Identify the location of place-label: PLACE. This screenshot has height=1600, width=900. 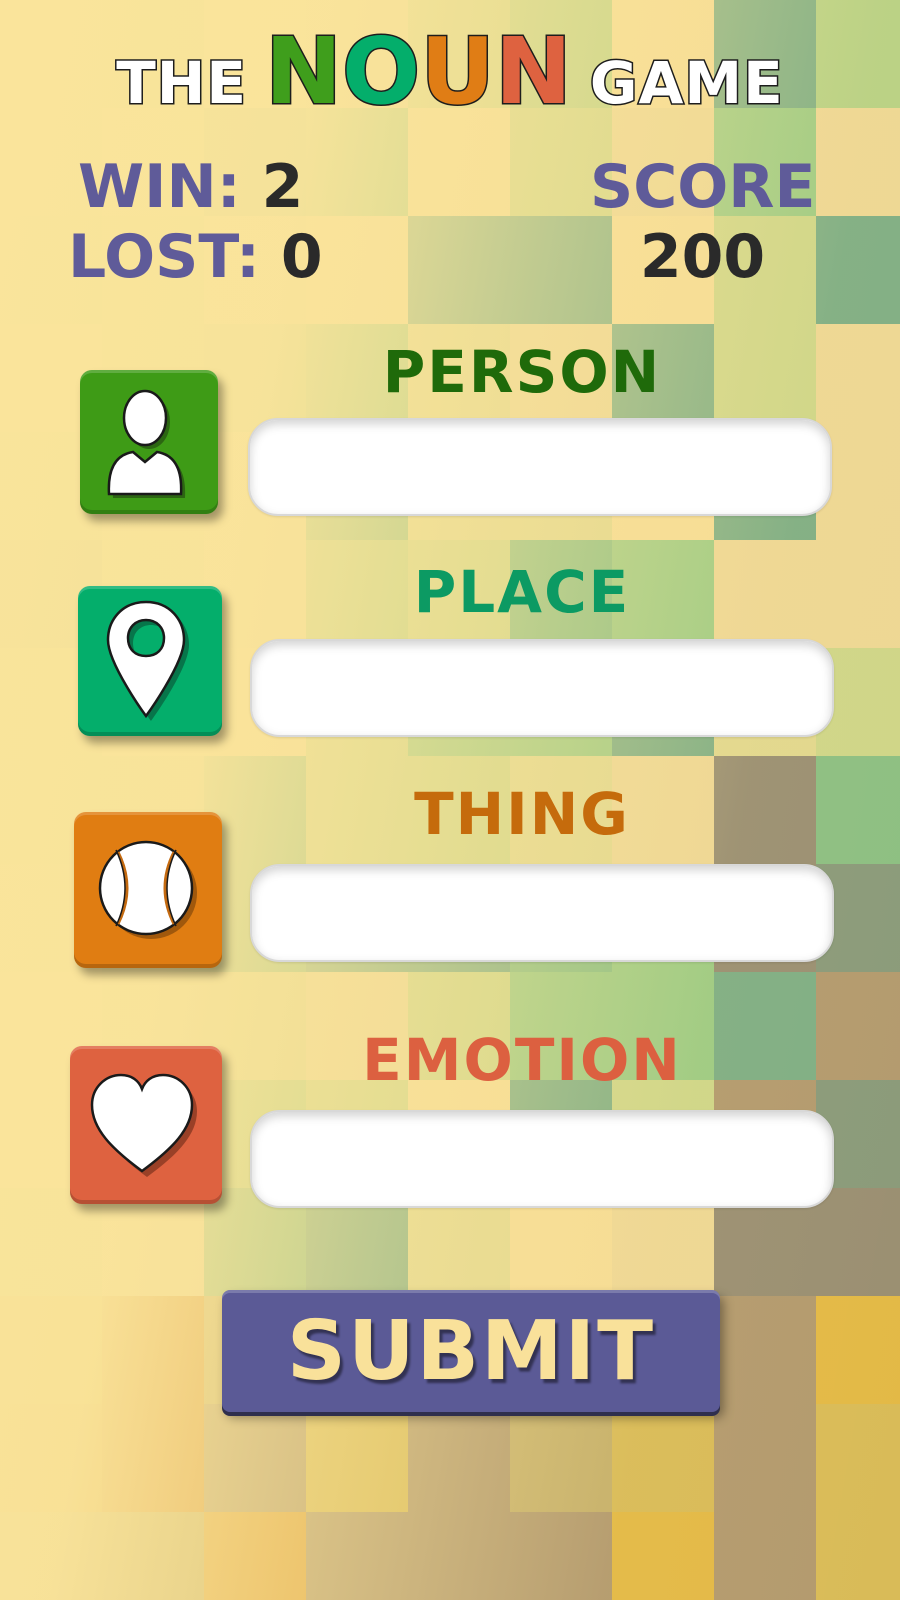
(522, 592).